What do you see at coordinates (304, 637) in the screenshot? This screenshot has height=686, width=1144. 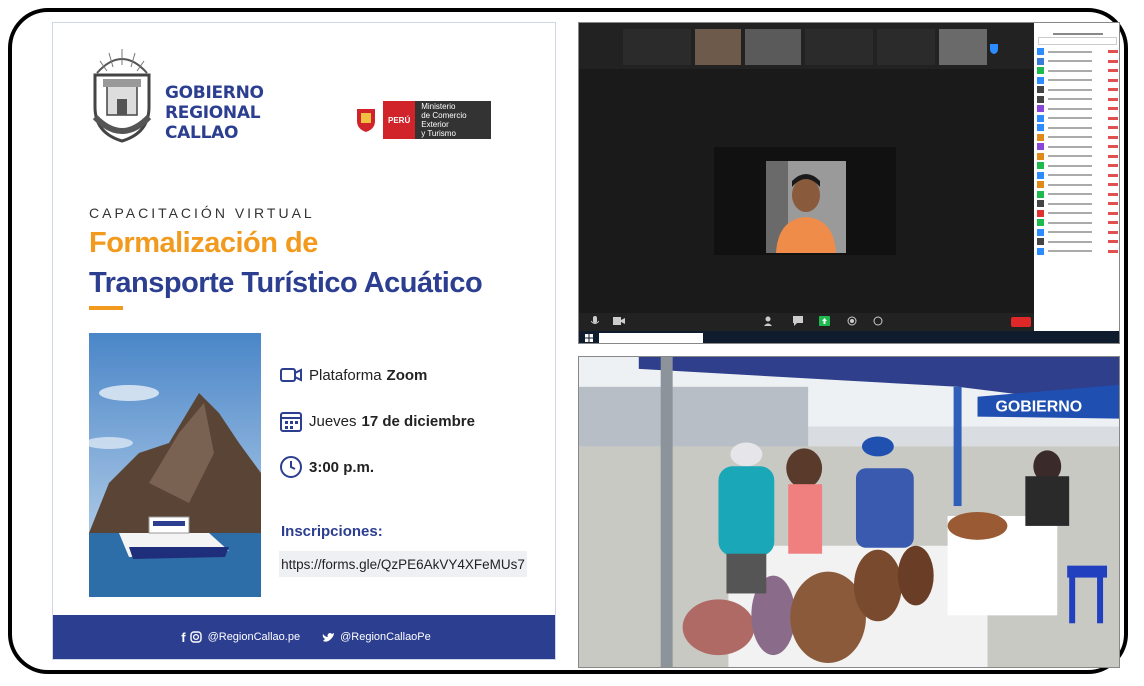 I see `social-footer: f @RegionCallao.pe @RegionCallaoPe` at bounding box center [304, 637].